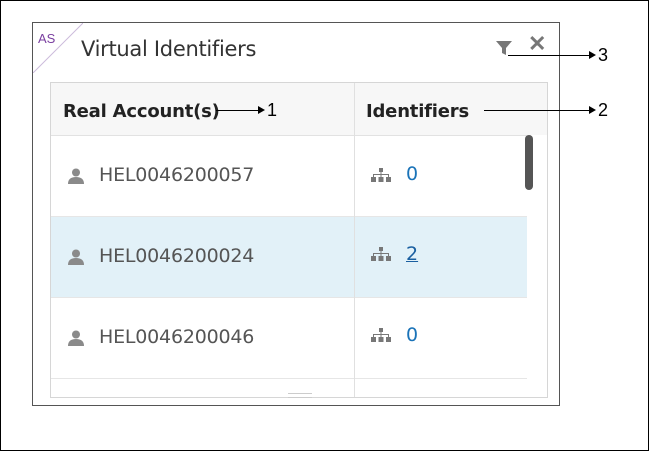 The image size is (649, 451). I want to click on close-icon: ✕, so click(537, 44).